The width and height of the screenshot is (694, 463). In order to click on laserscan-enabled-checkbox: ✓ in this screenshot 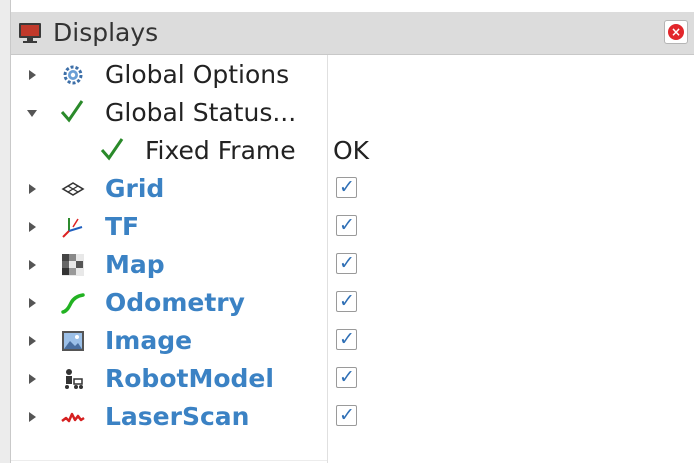, I will do `click(346, 415)`.